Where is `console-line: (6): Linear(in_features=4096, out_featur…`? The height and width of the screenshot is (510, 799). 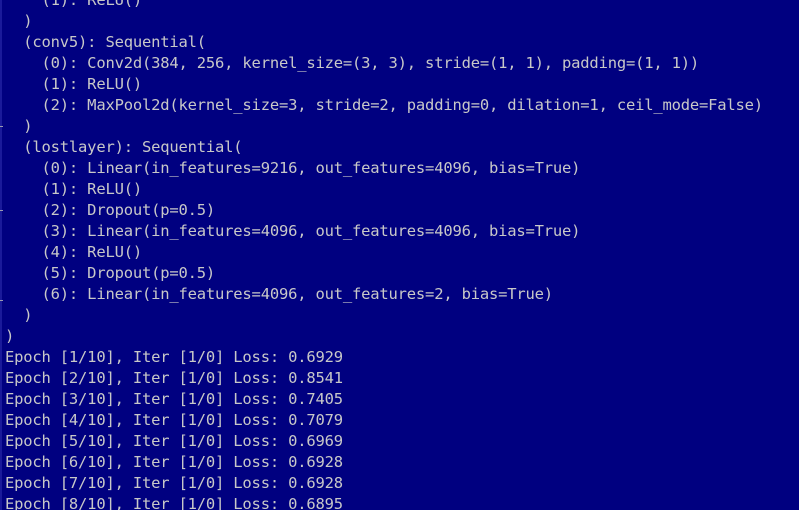 console-line: (6): Linear(in_features=4096, out_featur… is located at coordinates (279, 294).